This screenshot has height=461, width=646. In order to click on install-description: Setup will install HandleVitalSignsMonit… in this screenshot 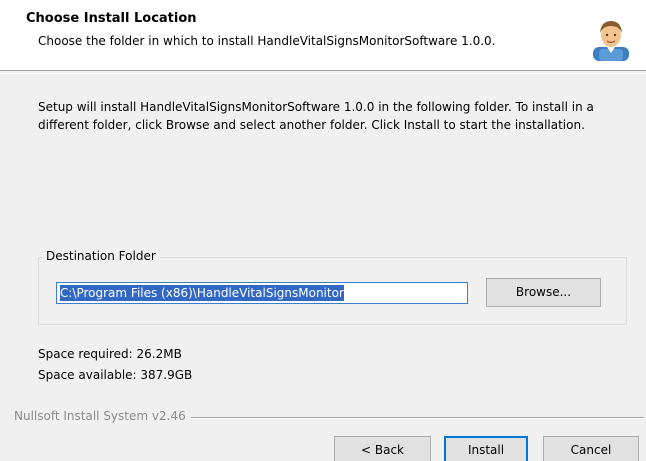, I will do `click(316, 116)`.